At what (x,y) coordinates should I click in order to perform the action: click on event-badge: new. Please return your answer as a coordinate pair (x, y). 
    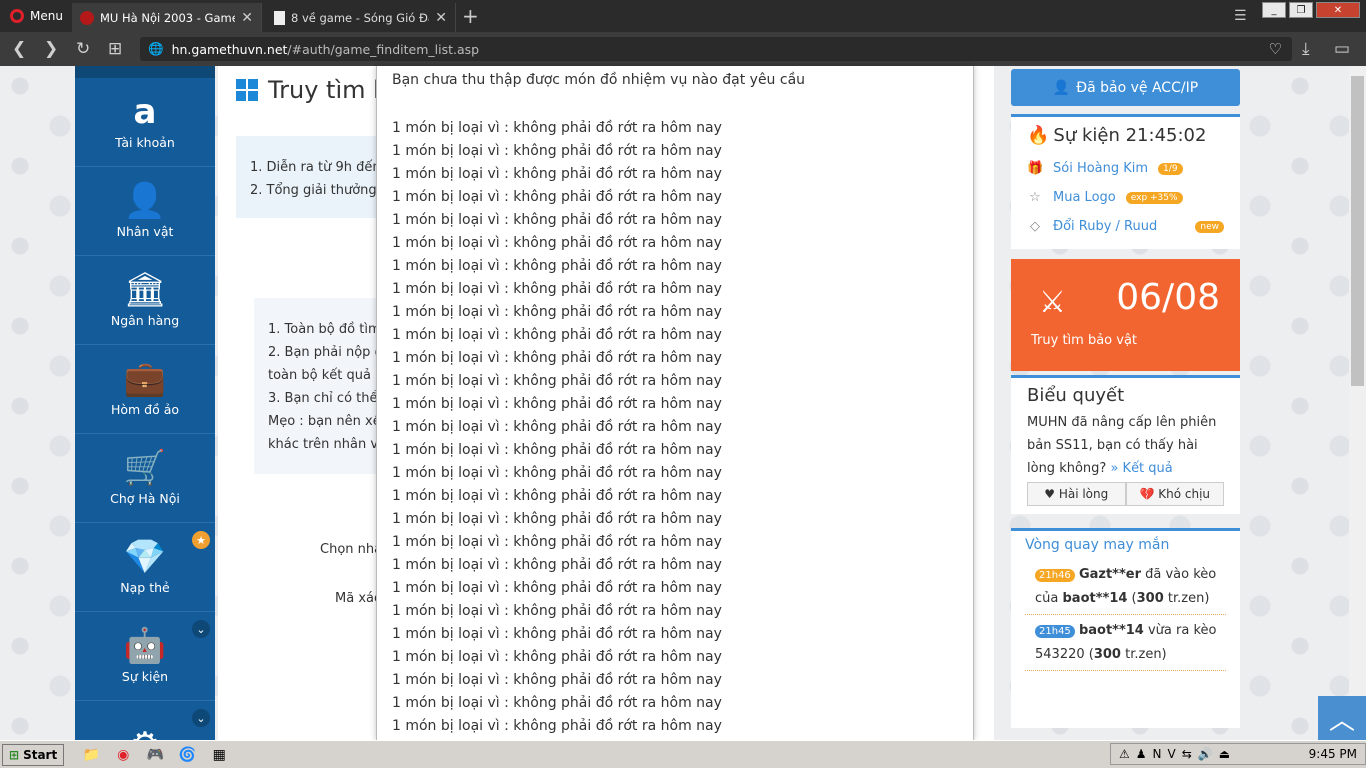
    Looking at the image, I should click on (1209, 226).